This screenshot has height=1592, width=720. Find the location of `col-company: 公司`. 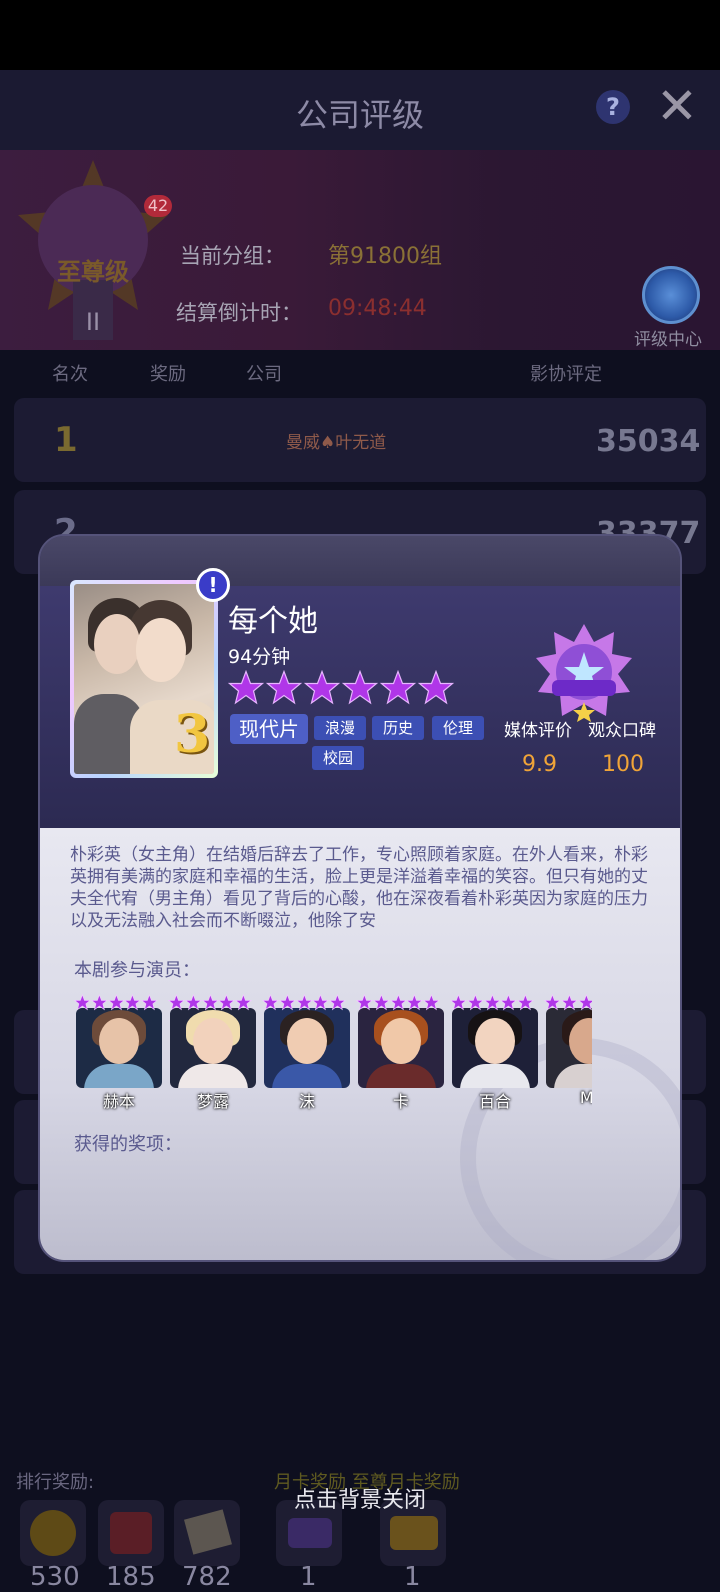

col-company: 公司 is located at coordinates (264, 374).